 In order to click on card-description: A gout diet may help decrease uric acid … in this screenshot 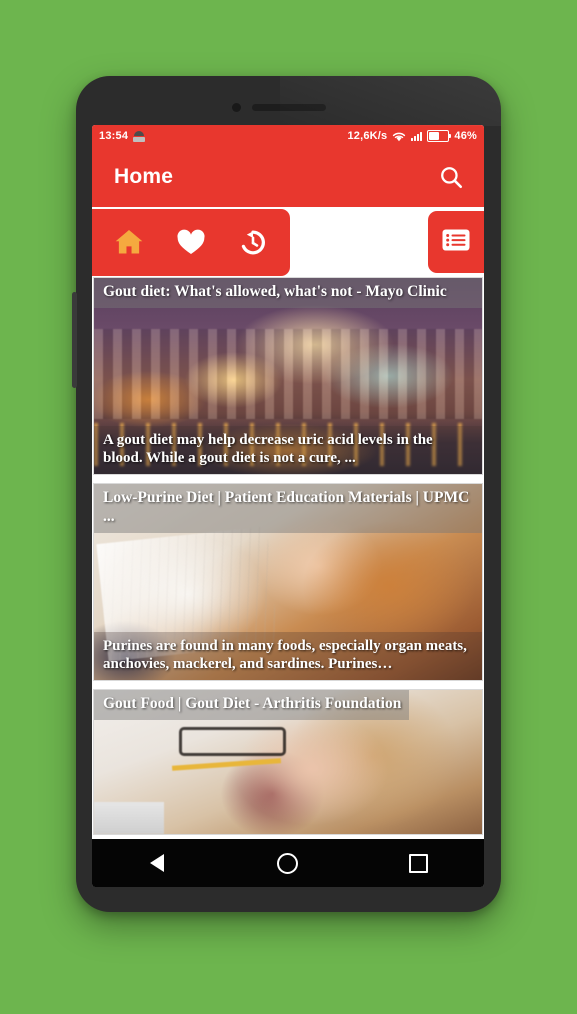, I will do `click(288, 449)`.